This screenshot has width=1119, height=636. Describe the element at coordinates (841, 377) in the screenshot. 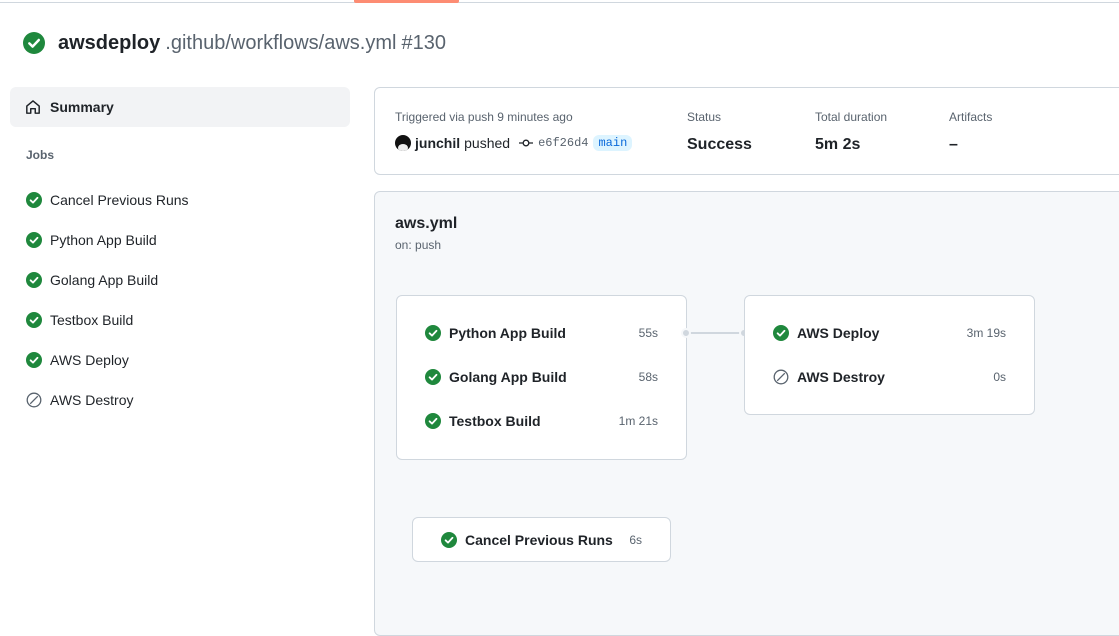

I see `graph-job-name: AWS Destroy` at that location.